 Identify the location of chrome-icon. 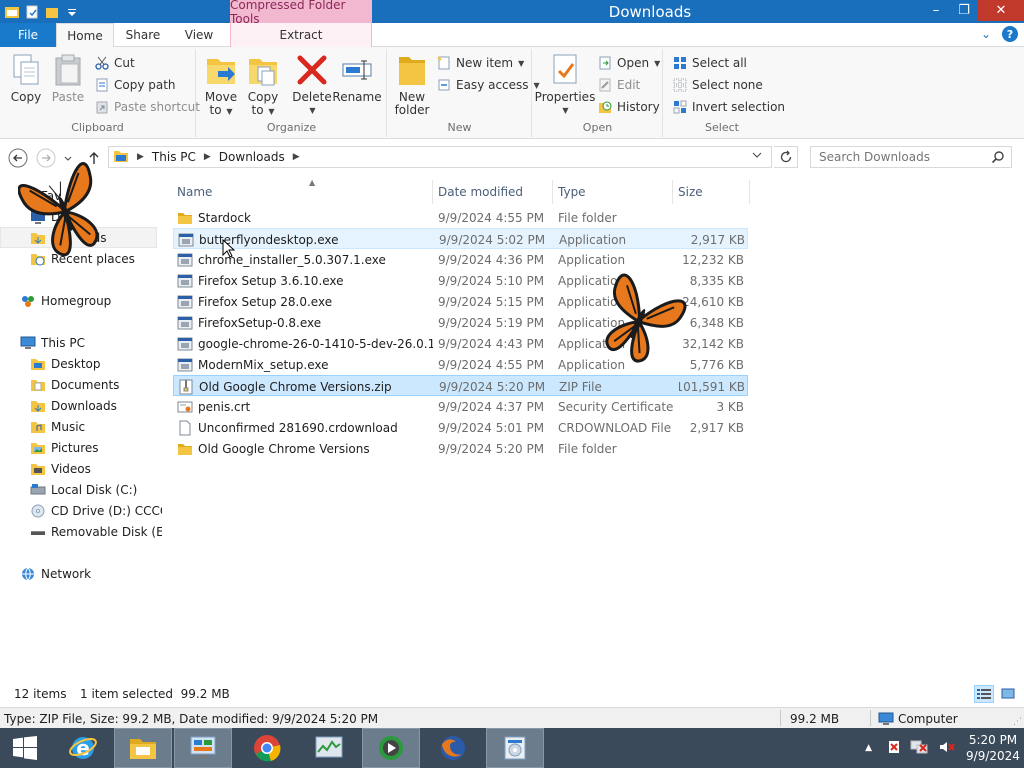
(267, 748).